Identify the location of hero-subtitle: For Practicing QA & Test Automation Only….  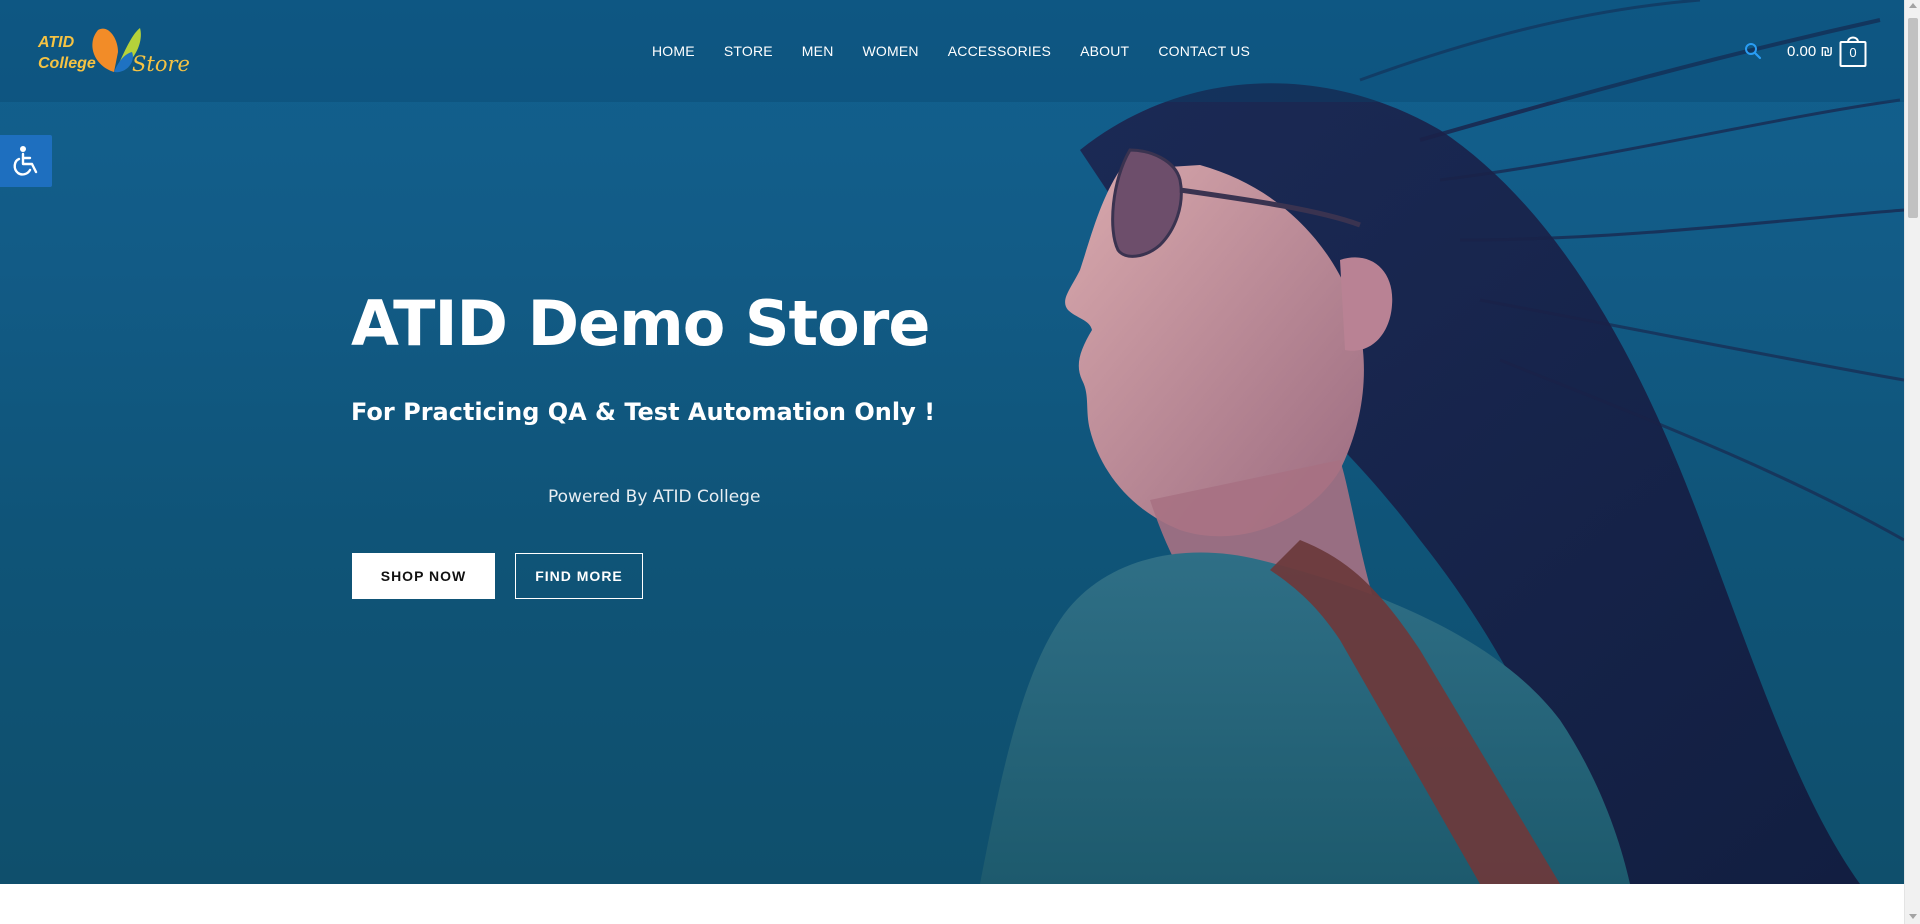
(643, 412).